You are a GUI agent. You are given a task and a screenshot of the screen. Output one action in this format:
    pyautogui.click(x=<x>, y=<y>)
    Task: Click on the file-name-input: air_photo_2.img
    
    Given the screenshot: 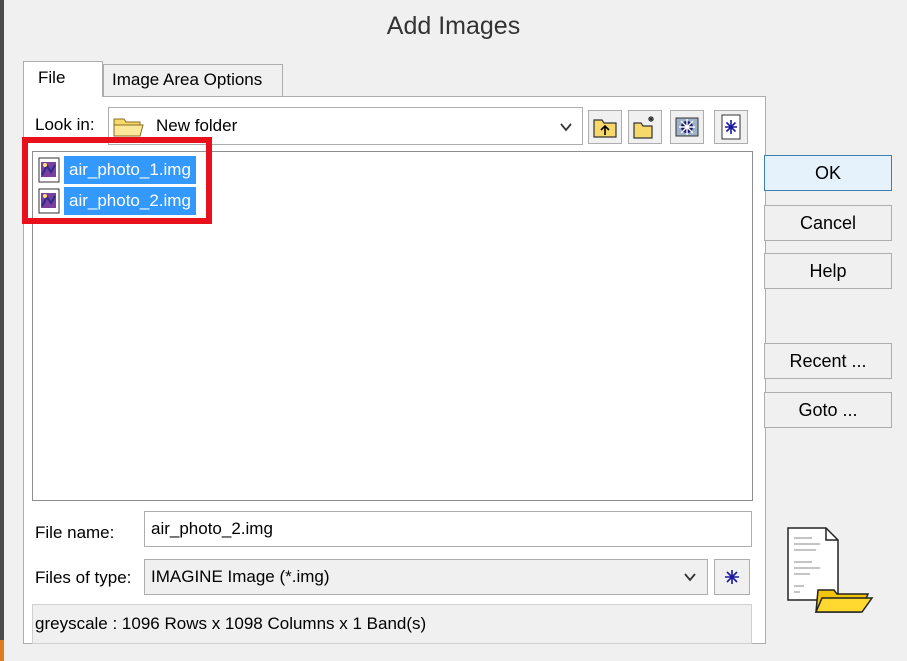 What is the action you would take?
    pyautogui.click(x=448, y=529)
    